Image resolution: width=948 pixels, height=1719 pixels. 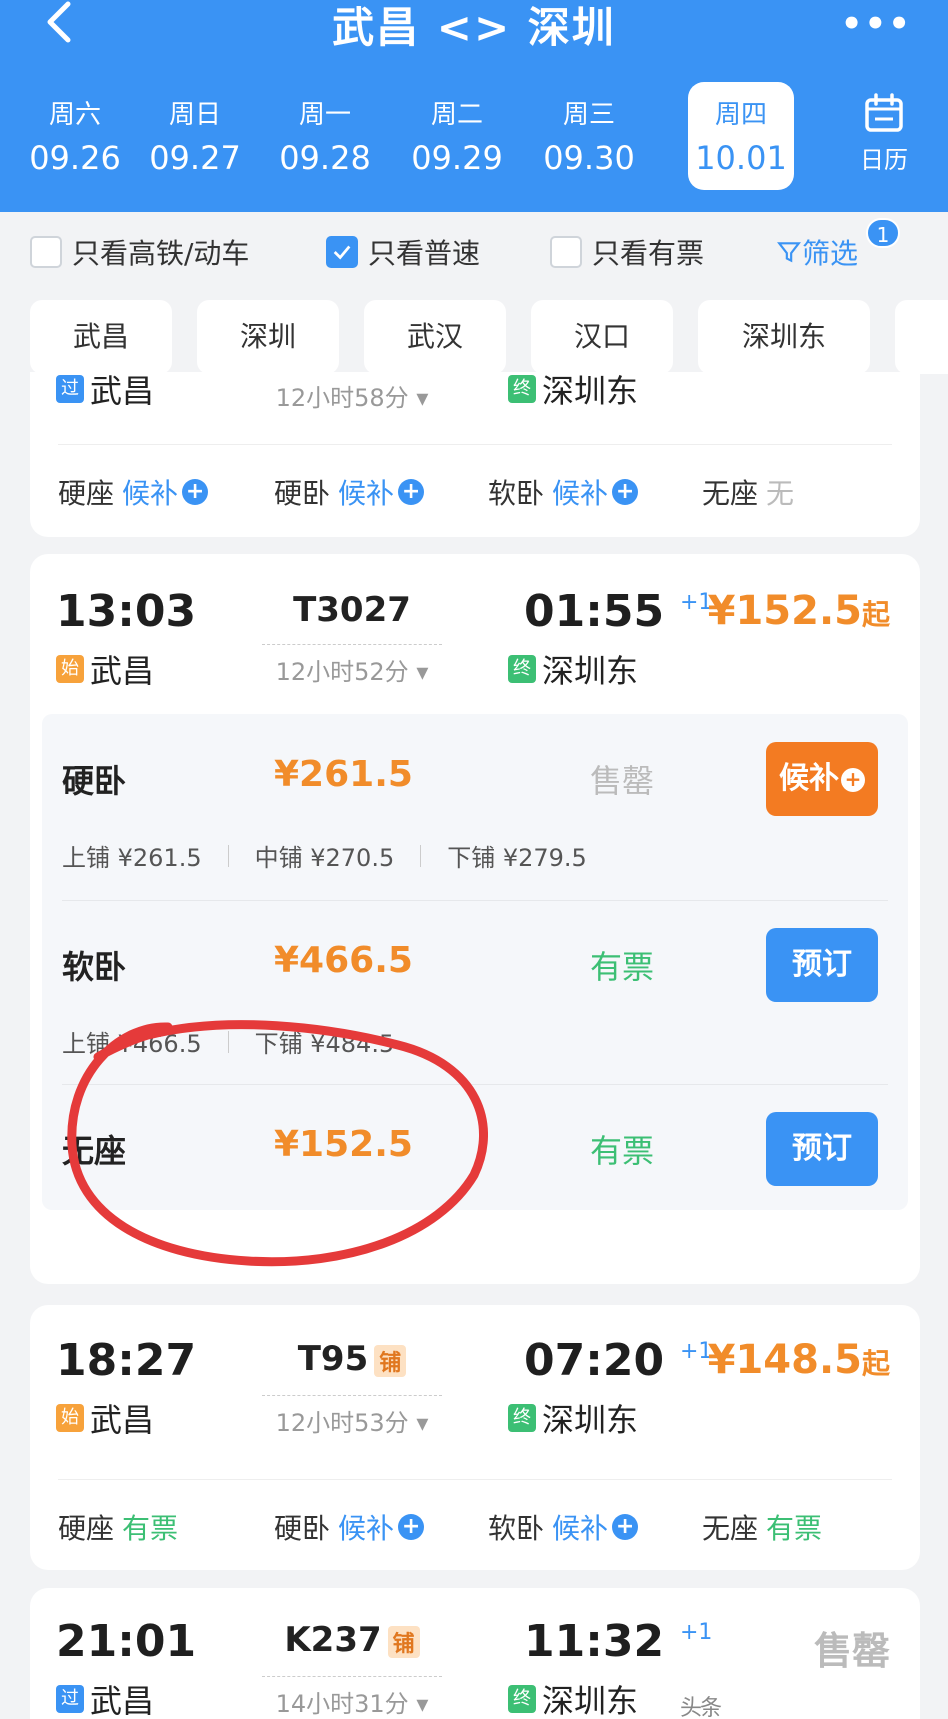 What do you see at coordinates (325, 158) in the screenshot?
I see `date-tab-date: 09.28` at bounding box center [325, 158].